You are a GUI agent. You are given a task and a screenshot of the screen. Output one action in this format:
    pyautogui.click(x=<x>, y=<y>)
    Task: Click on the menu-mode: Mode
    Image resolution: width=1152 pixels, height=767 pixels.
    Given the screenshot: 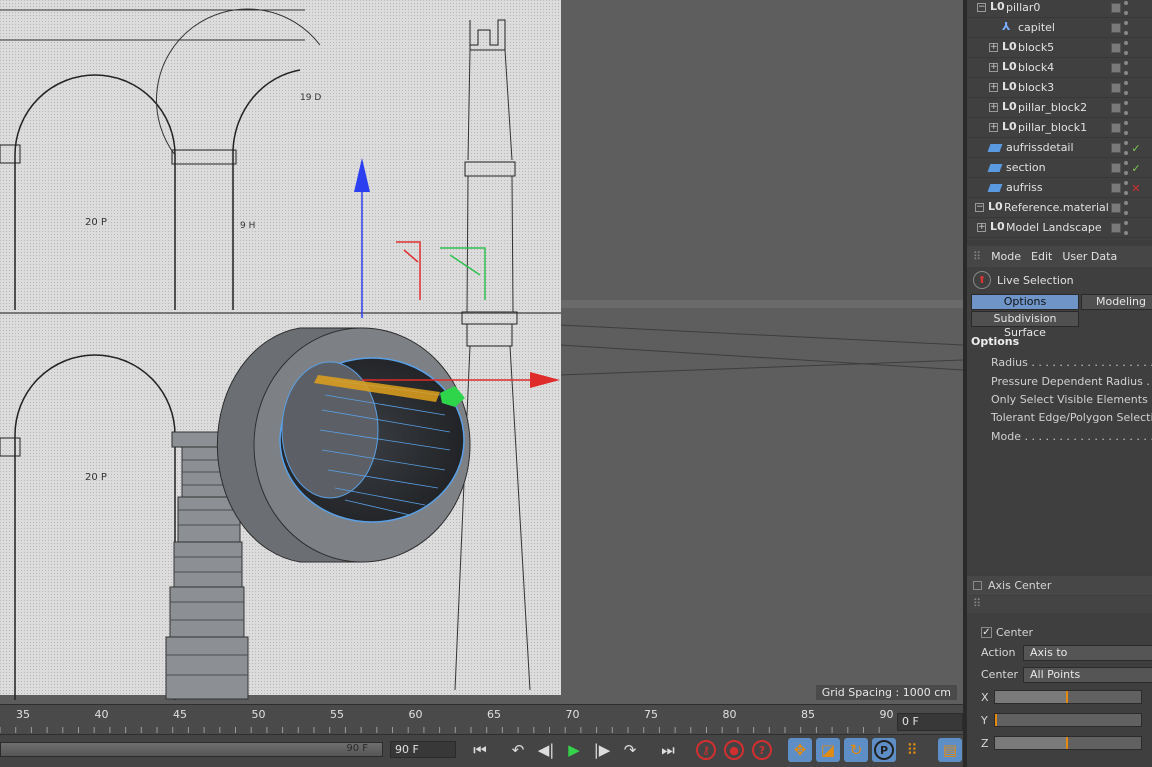 What is the action you would take?
    pyautogui.click(x=1006, y=256)
    